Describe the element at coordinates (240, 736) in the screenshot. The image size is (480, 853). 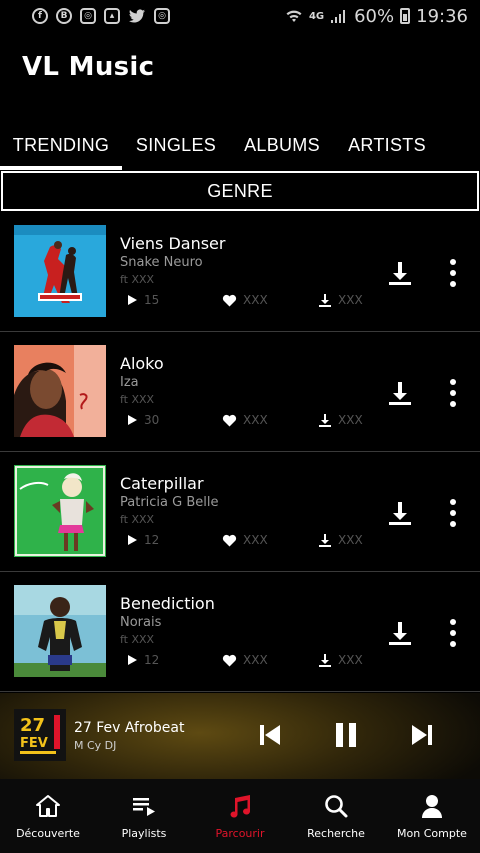
I see `mini-player: 27 FEV 27 Fev Afrobeat M Cy DJ` at that location.